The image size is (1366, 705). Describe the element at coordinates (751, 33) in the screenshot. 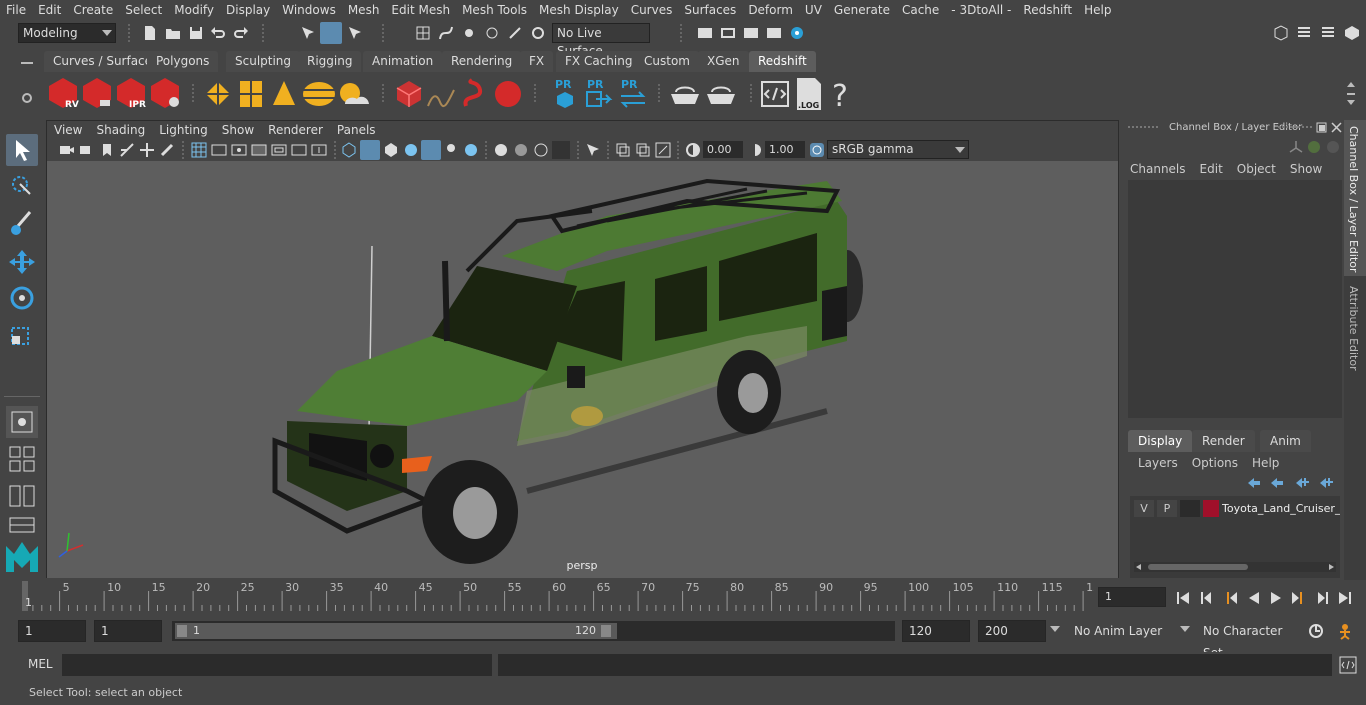

I see `ipr-render-icon` at that location.